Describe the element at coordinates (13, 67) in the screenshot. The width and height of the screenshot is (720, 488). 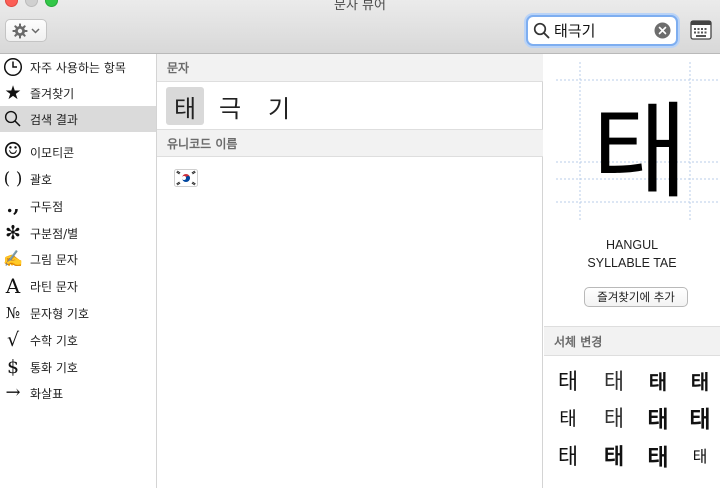
I see `clock-icon` at that location.